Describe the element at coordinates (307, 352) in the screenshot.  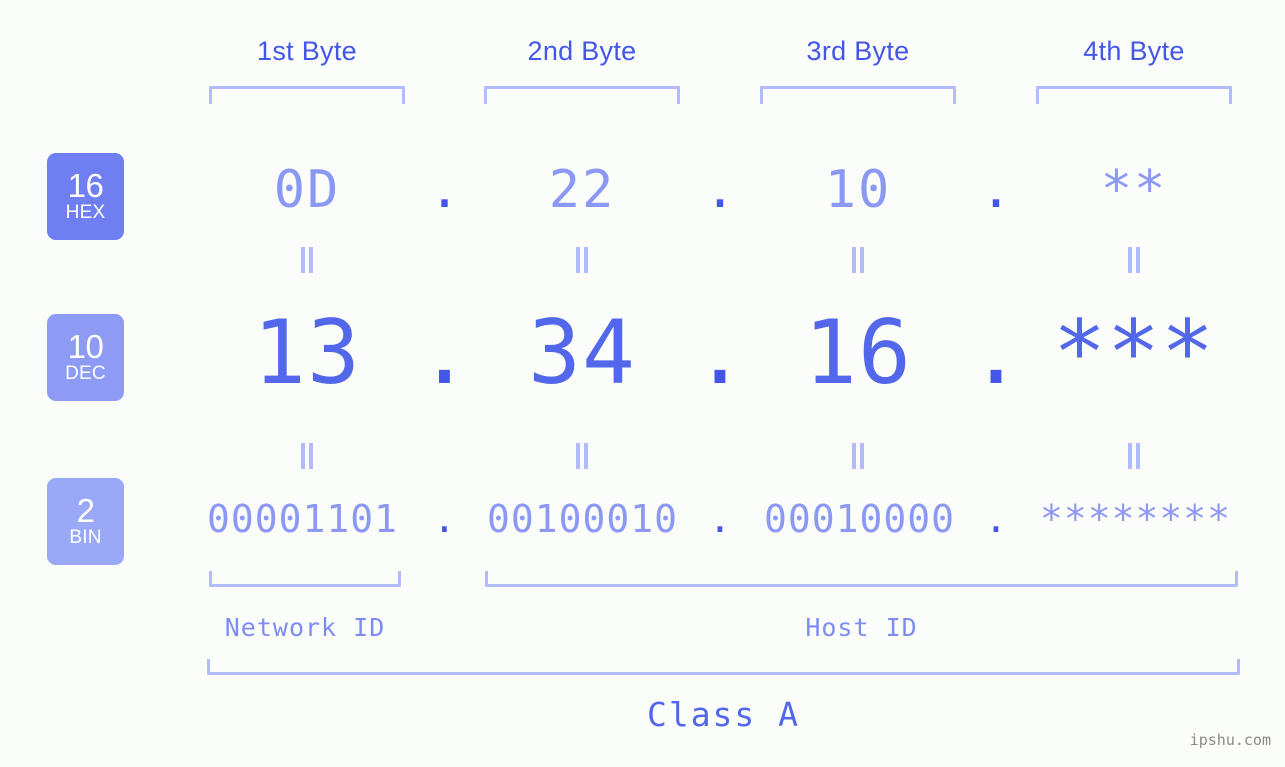
I see `dec-byte-1: 13` at that location.